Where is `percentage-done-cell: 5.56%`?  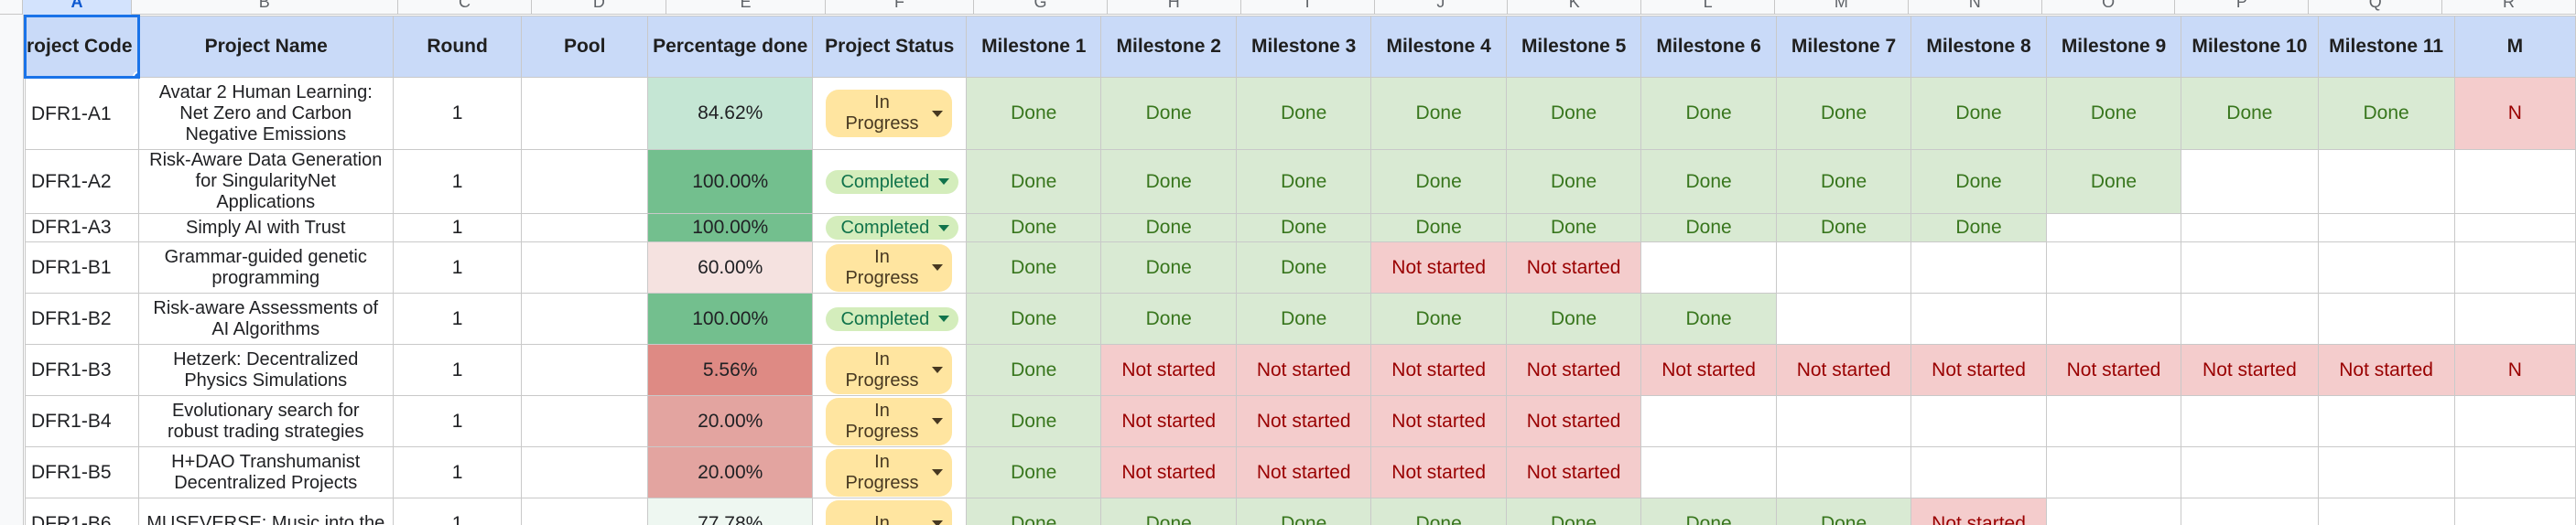 percentage-done-cell: 5.56% is located at coordinates (730, 370).